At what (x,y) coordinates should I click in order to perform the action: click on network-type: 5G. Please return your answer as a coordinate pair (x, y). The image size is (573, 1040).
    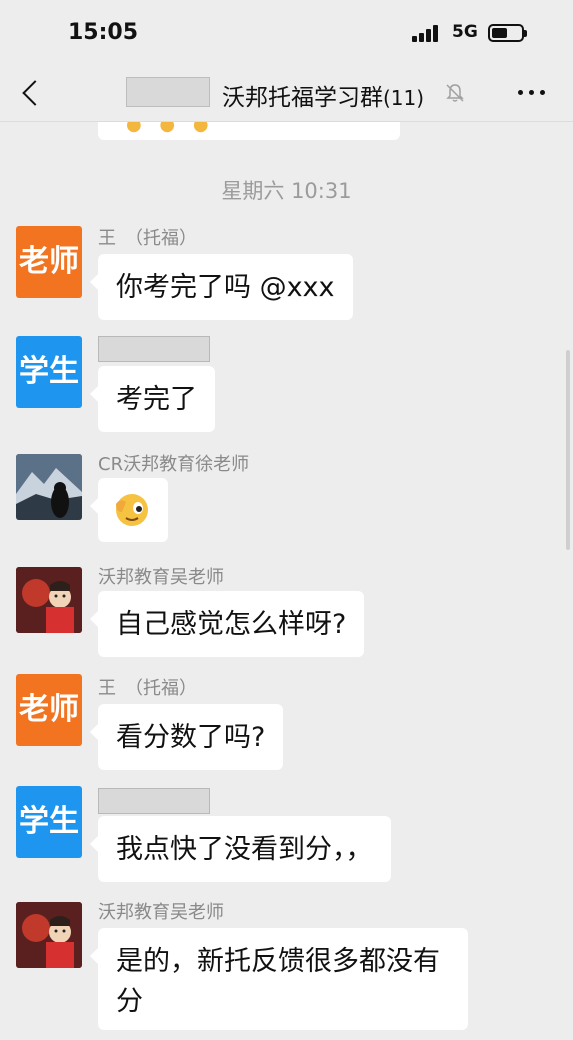
    Looking at the image, I should click on (465, 32).